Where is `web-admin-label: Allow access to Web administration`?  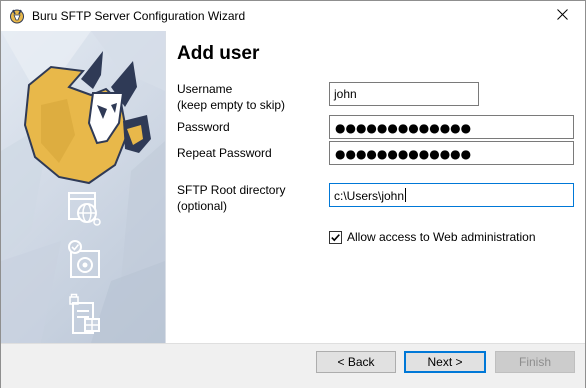 web-admin-label: Allow access to Web administration is located at coordinates (441, 237).